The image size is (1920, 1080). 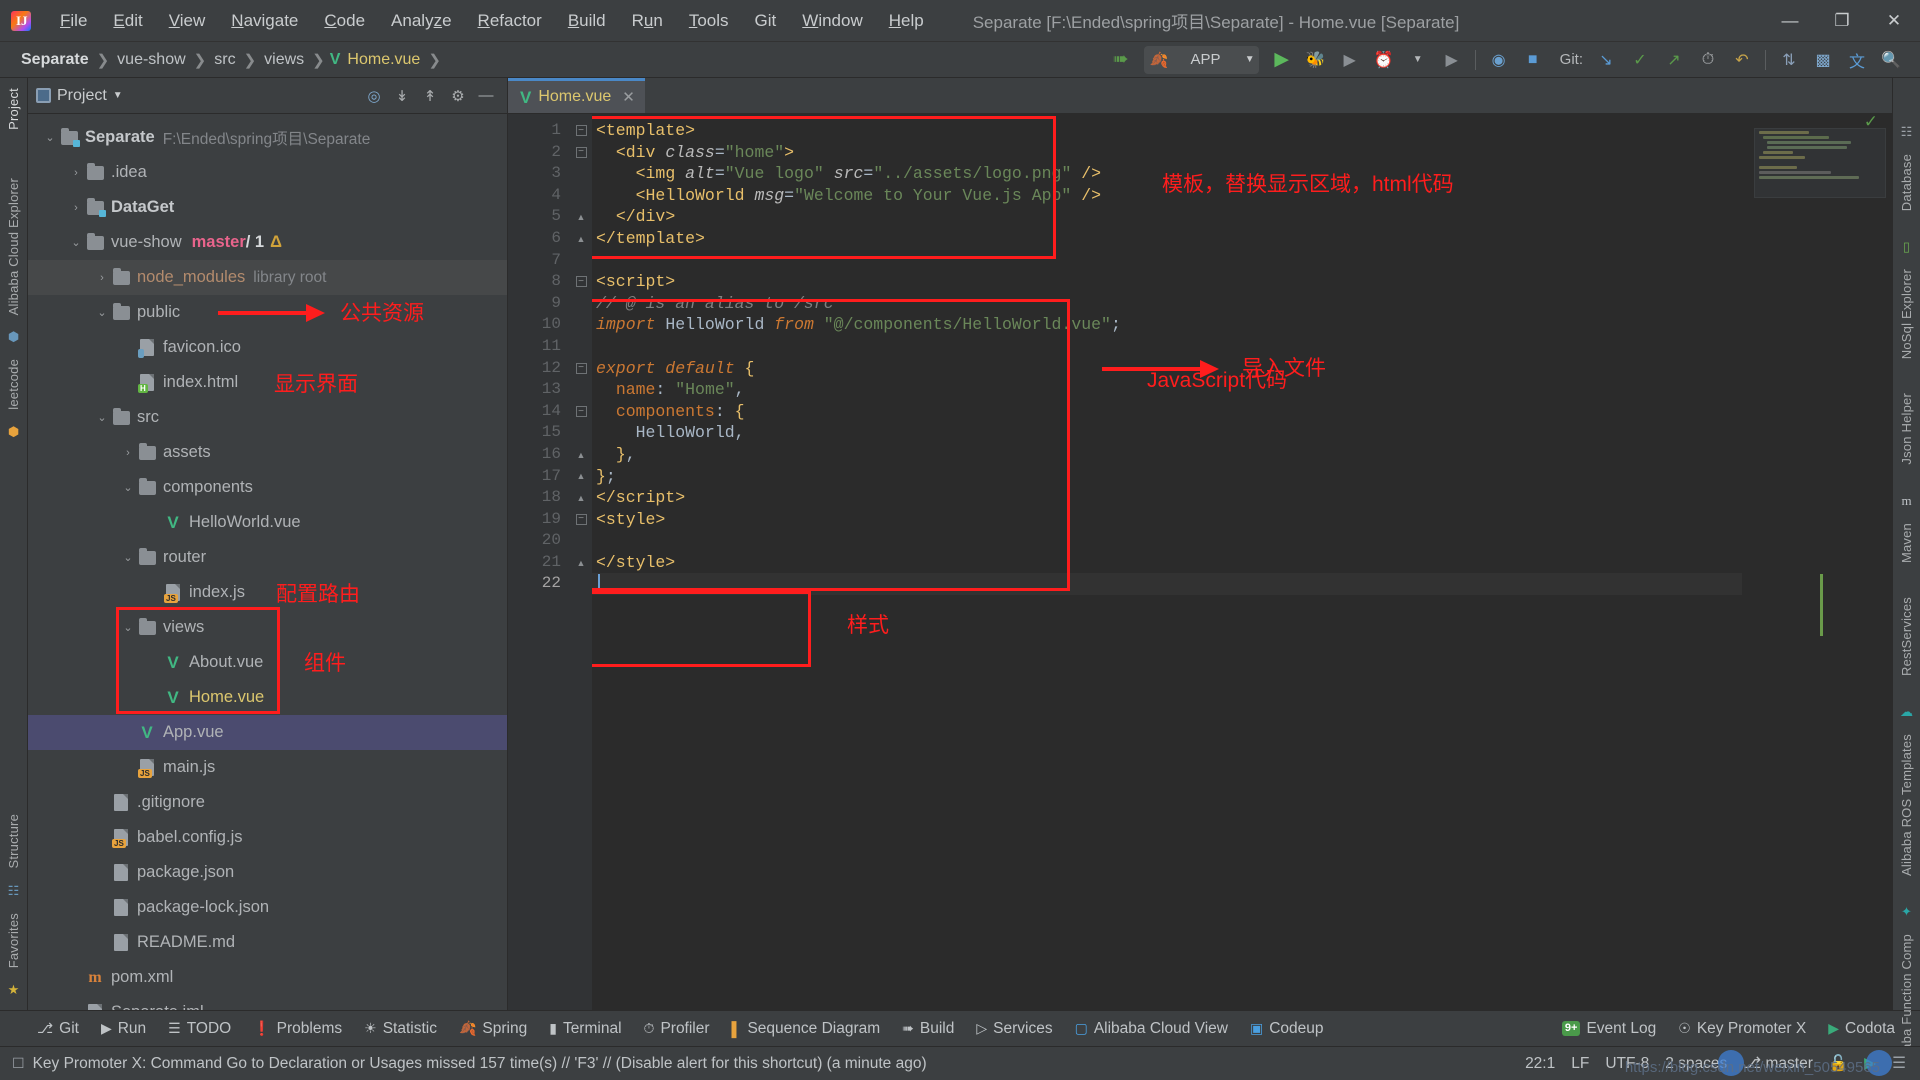 What do you see at coordinates (581, 562) in the screenshot?
I see `code-folding-gutter: − − ▲ ▲ − − − ▲ ▲ ▲ − ▲` at bounding box center [581, 562].